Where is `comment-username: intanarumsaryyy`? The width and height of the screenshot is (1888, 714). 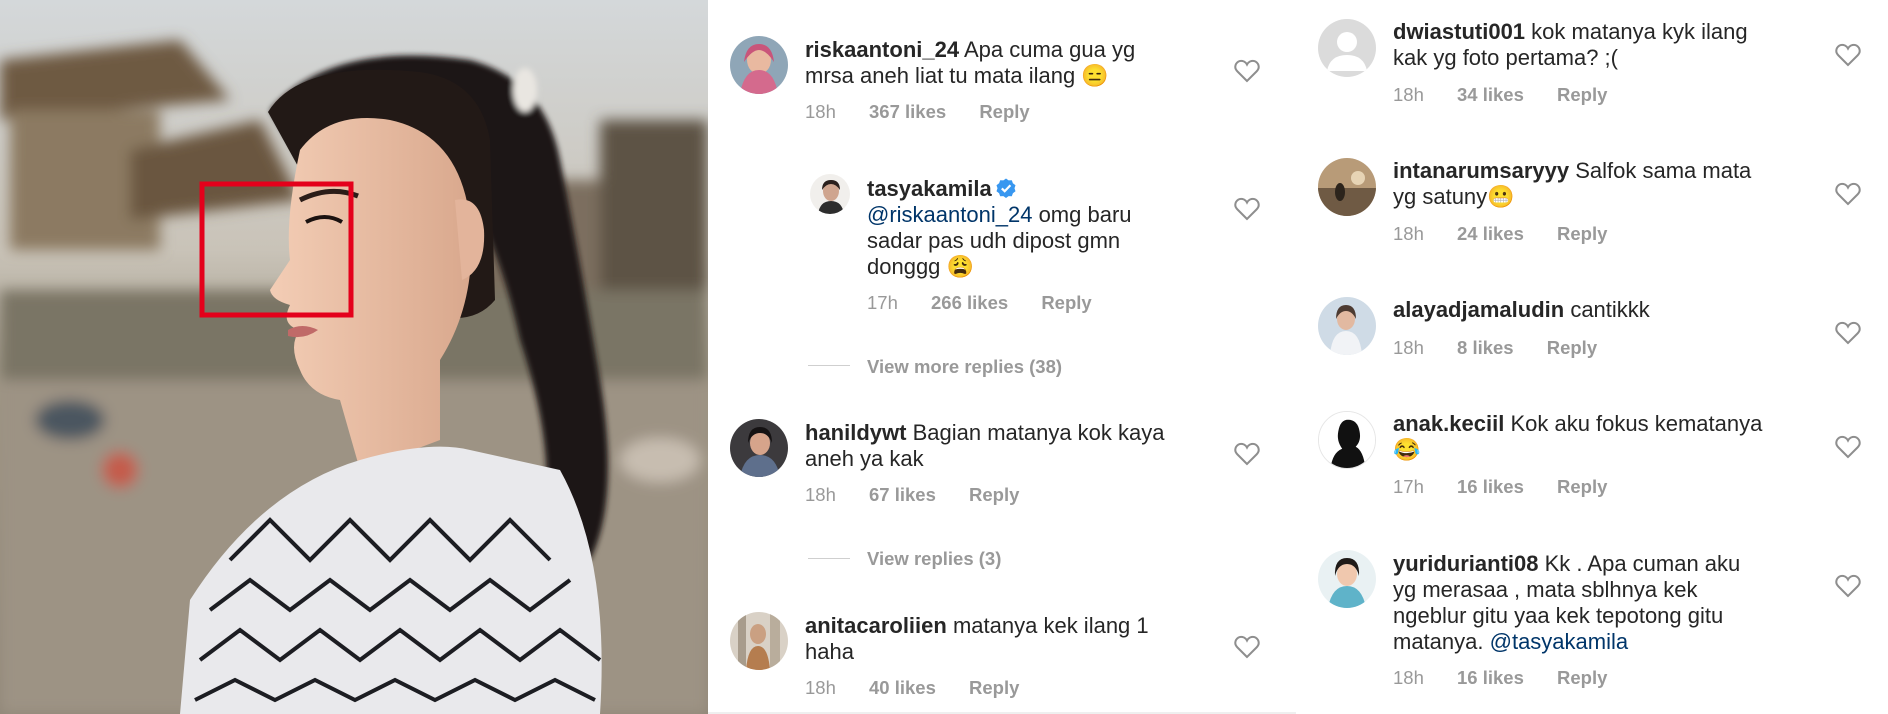
comment-username: intanarumsaryyy is located at coordinates (1481, 170).